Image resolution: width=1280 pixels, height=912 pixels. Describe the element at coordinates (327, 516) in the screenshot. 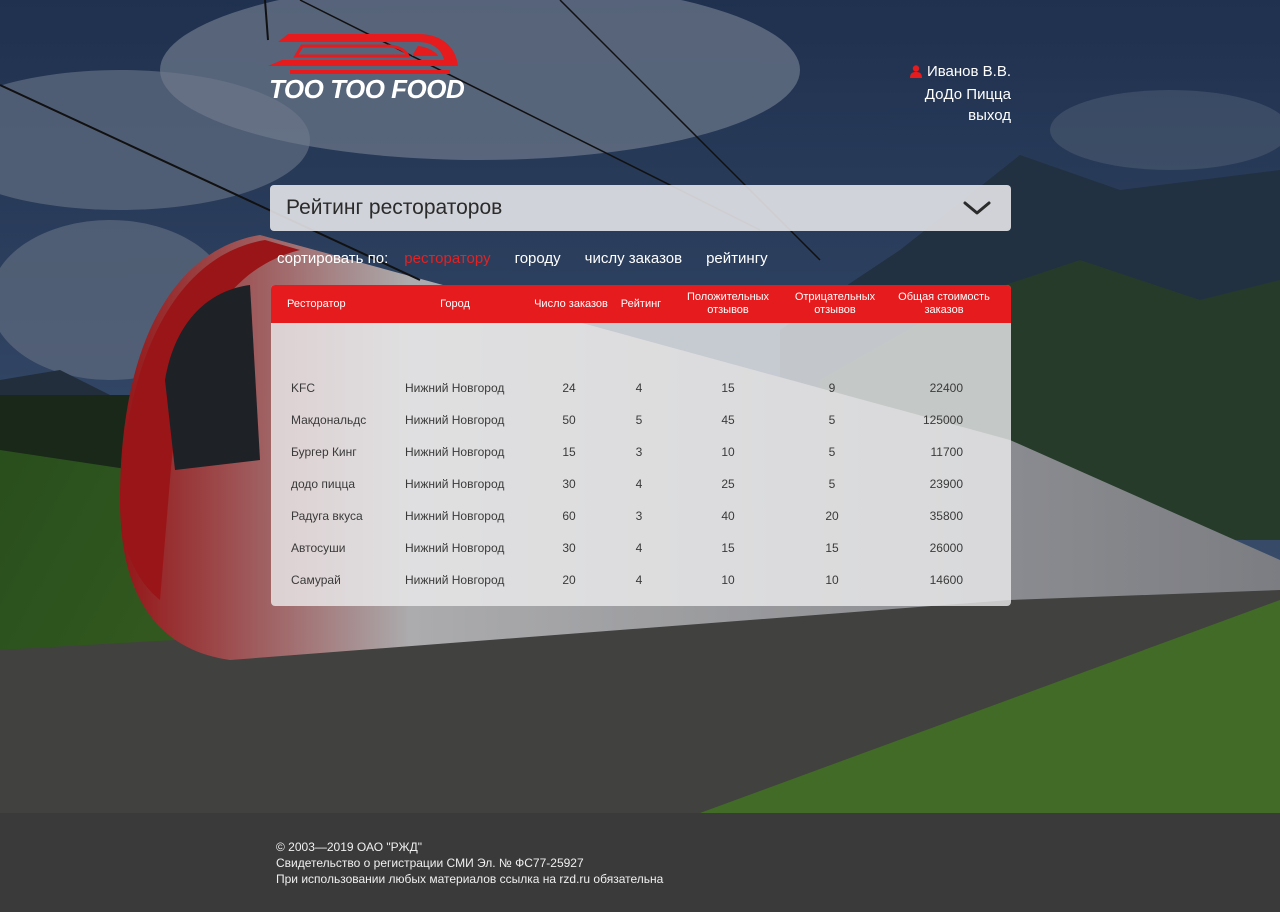

I see `cell-restaurateur: Радуга вкуса` at that location.